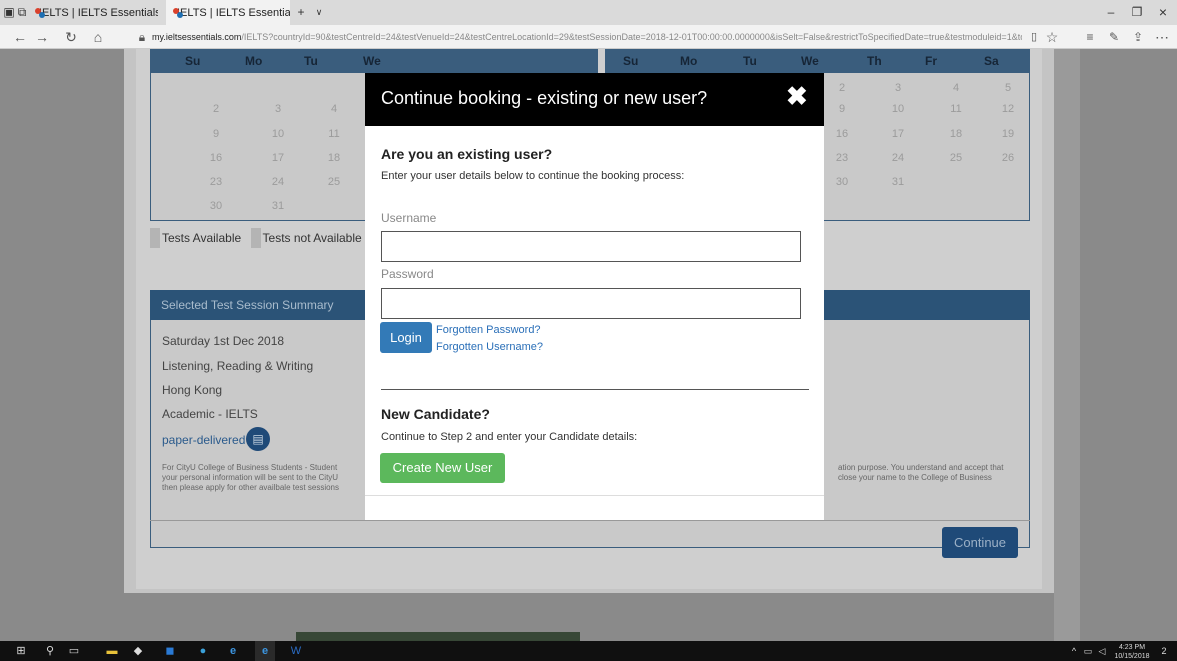  Describe the element at coordinates (312, 238) in the screenshot. I see `legend-not-available-label: Tests not Available` at that location.